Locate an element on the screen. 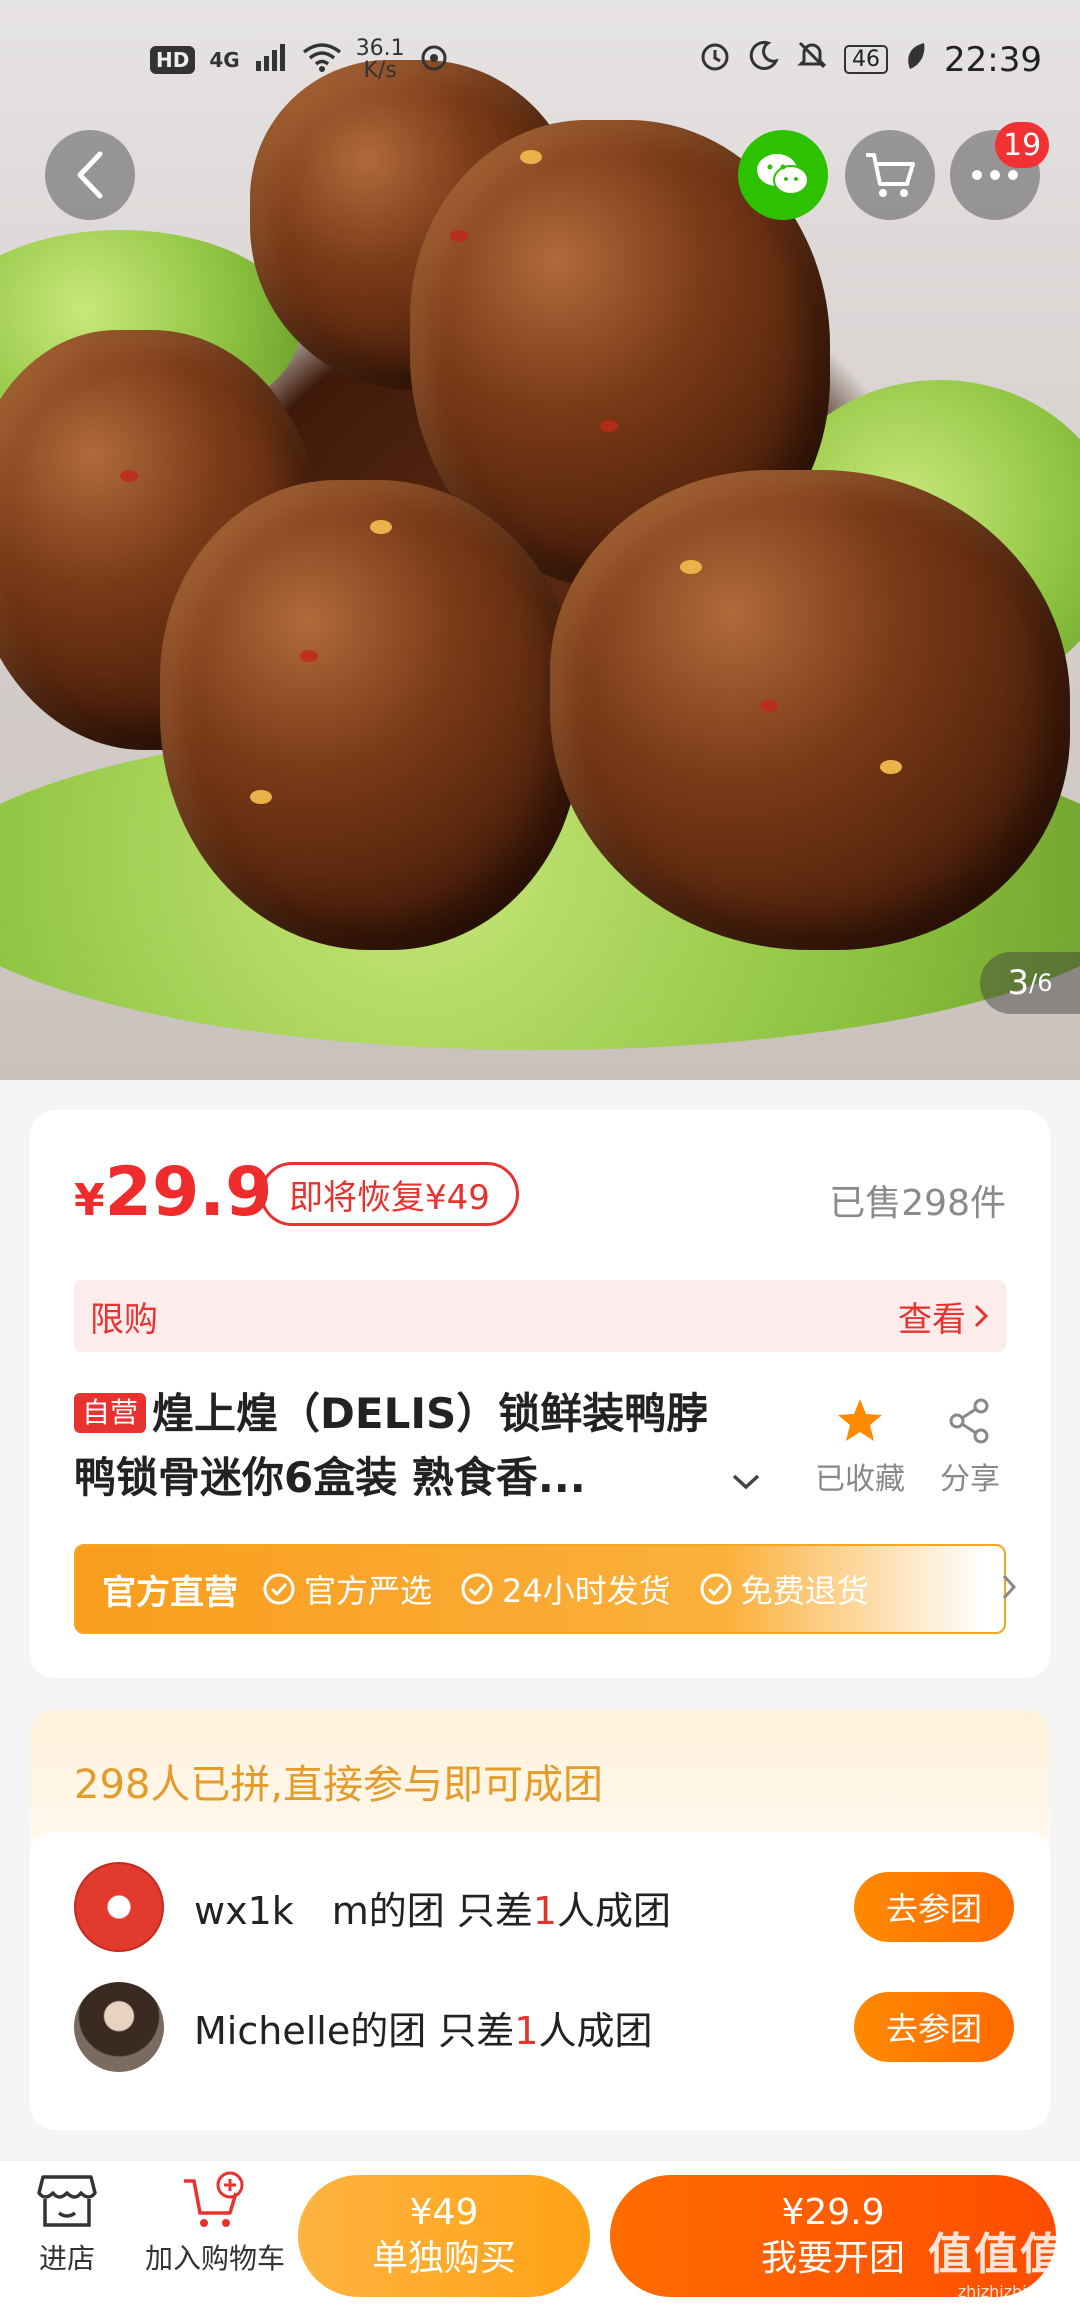 The image size is (1080, 2310). bottom-action-bar: 进店 加入购物车 ¥49 单独购买 ¥29.9 我要开团 is located at coordinates (540, 2235).